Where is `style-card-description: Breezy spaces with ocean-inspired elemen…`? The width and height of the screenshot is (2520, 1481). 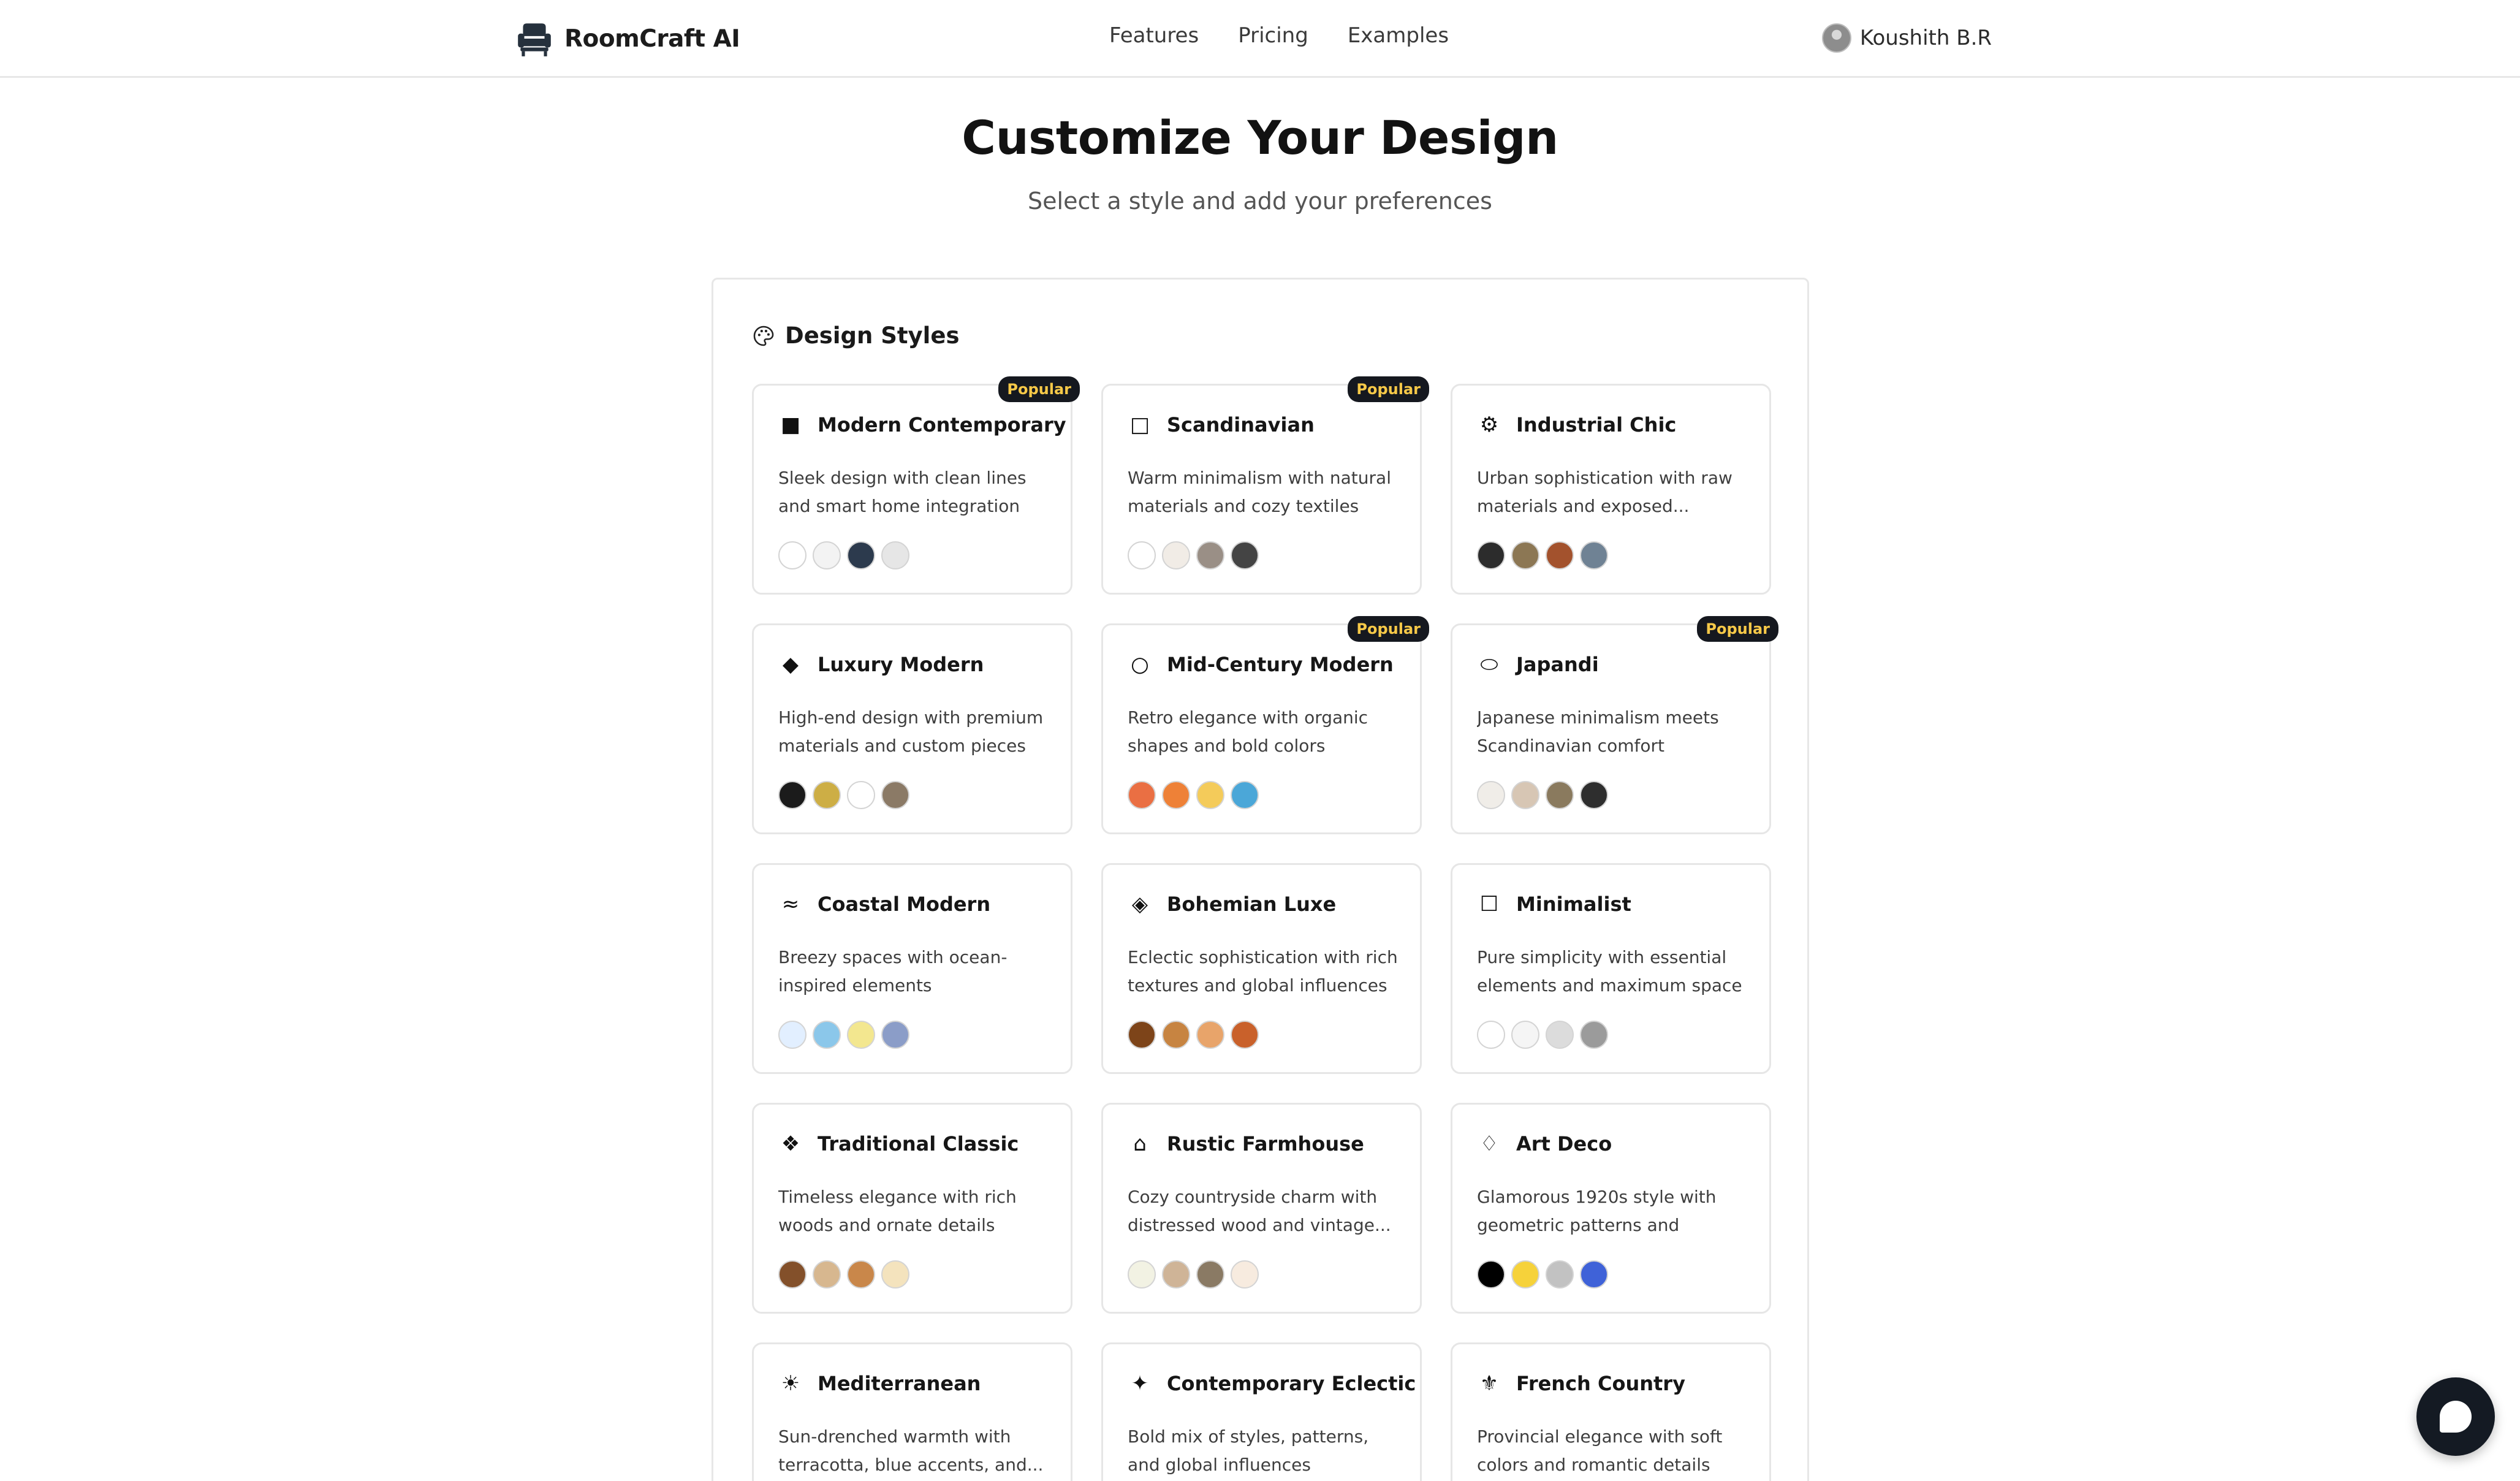
style-card-description: Breezy spaces with ocean-inspired elemen… is located at coordinates (893, 971).